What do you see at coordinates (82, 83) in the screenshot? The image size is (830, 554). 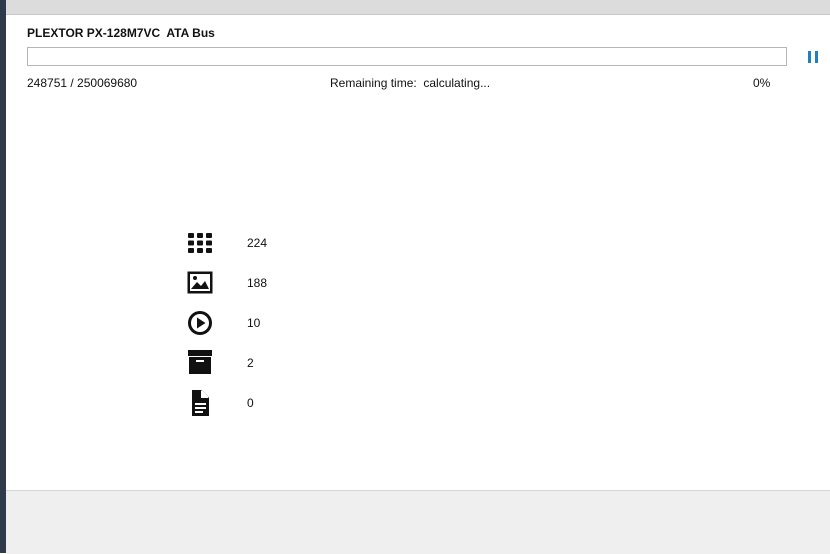 I see `sector-counter: 248751 / 250069680` at bounding box center [82, 83].